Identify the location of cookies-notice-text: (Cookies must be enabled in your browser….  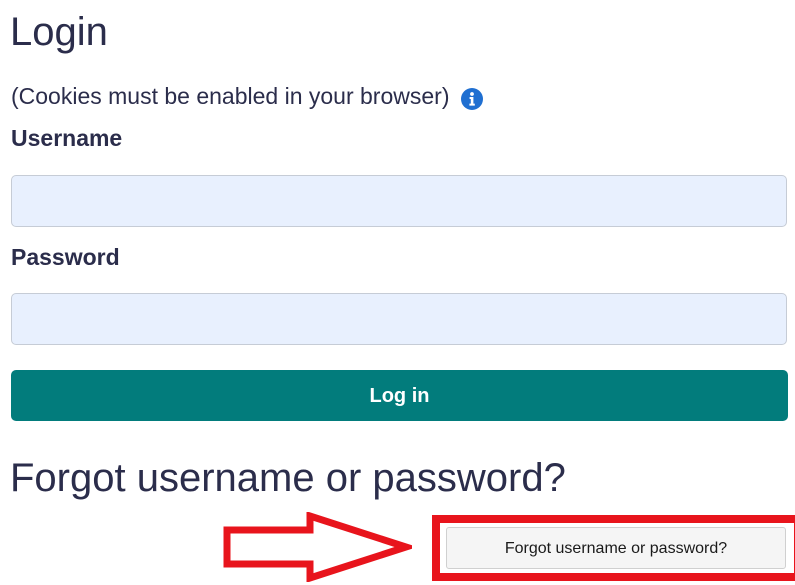
(230, 96).